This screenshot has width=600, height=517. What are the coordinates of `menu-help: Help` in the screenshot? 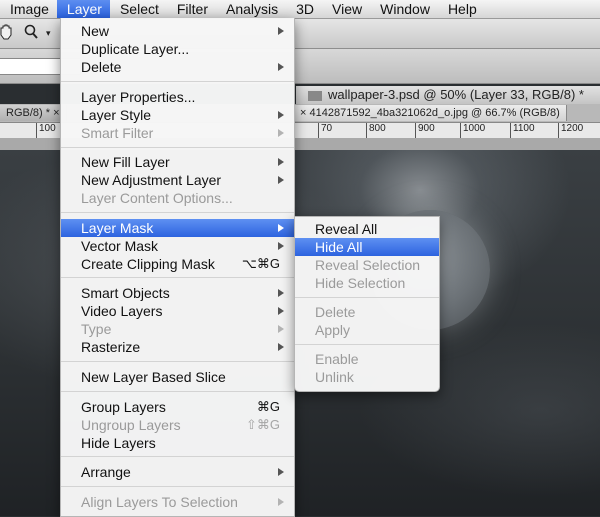 It's located at (461, 9).